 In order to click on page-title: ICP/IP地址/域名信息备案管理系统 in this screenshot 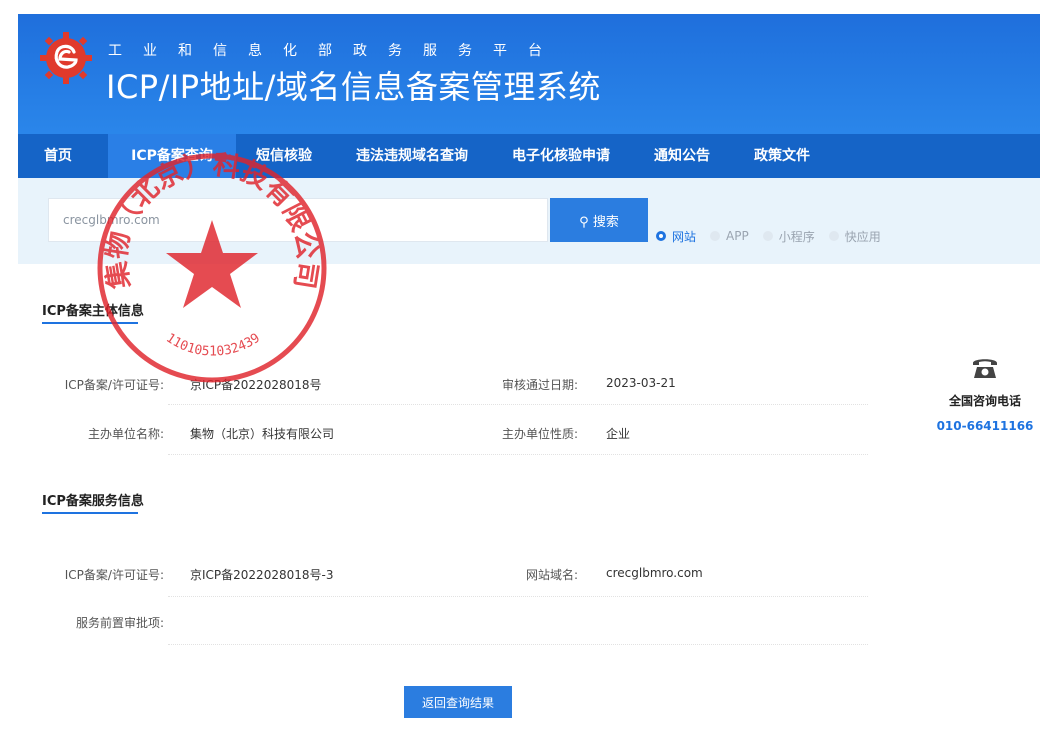, I will do `click(353, 87)`.